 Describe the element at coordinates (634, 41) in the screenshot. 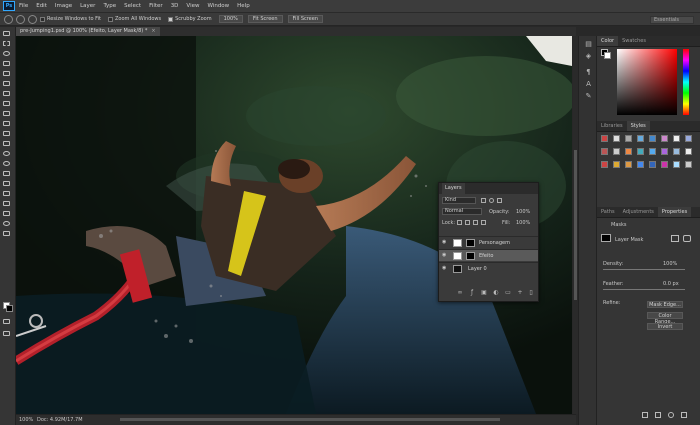

I see `tab-swatches: Swatches` at that location.